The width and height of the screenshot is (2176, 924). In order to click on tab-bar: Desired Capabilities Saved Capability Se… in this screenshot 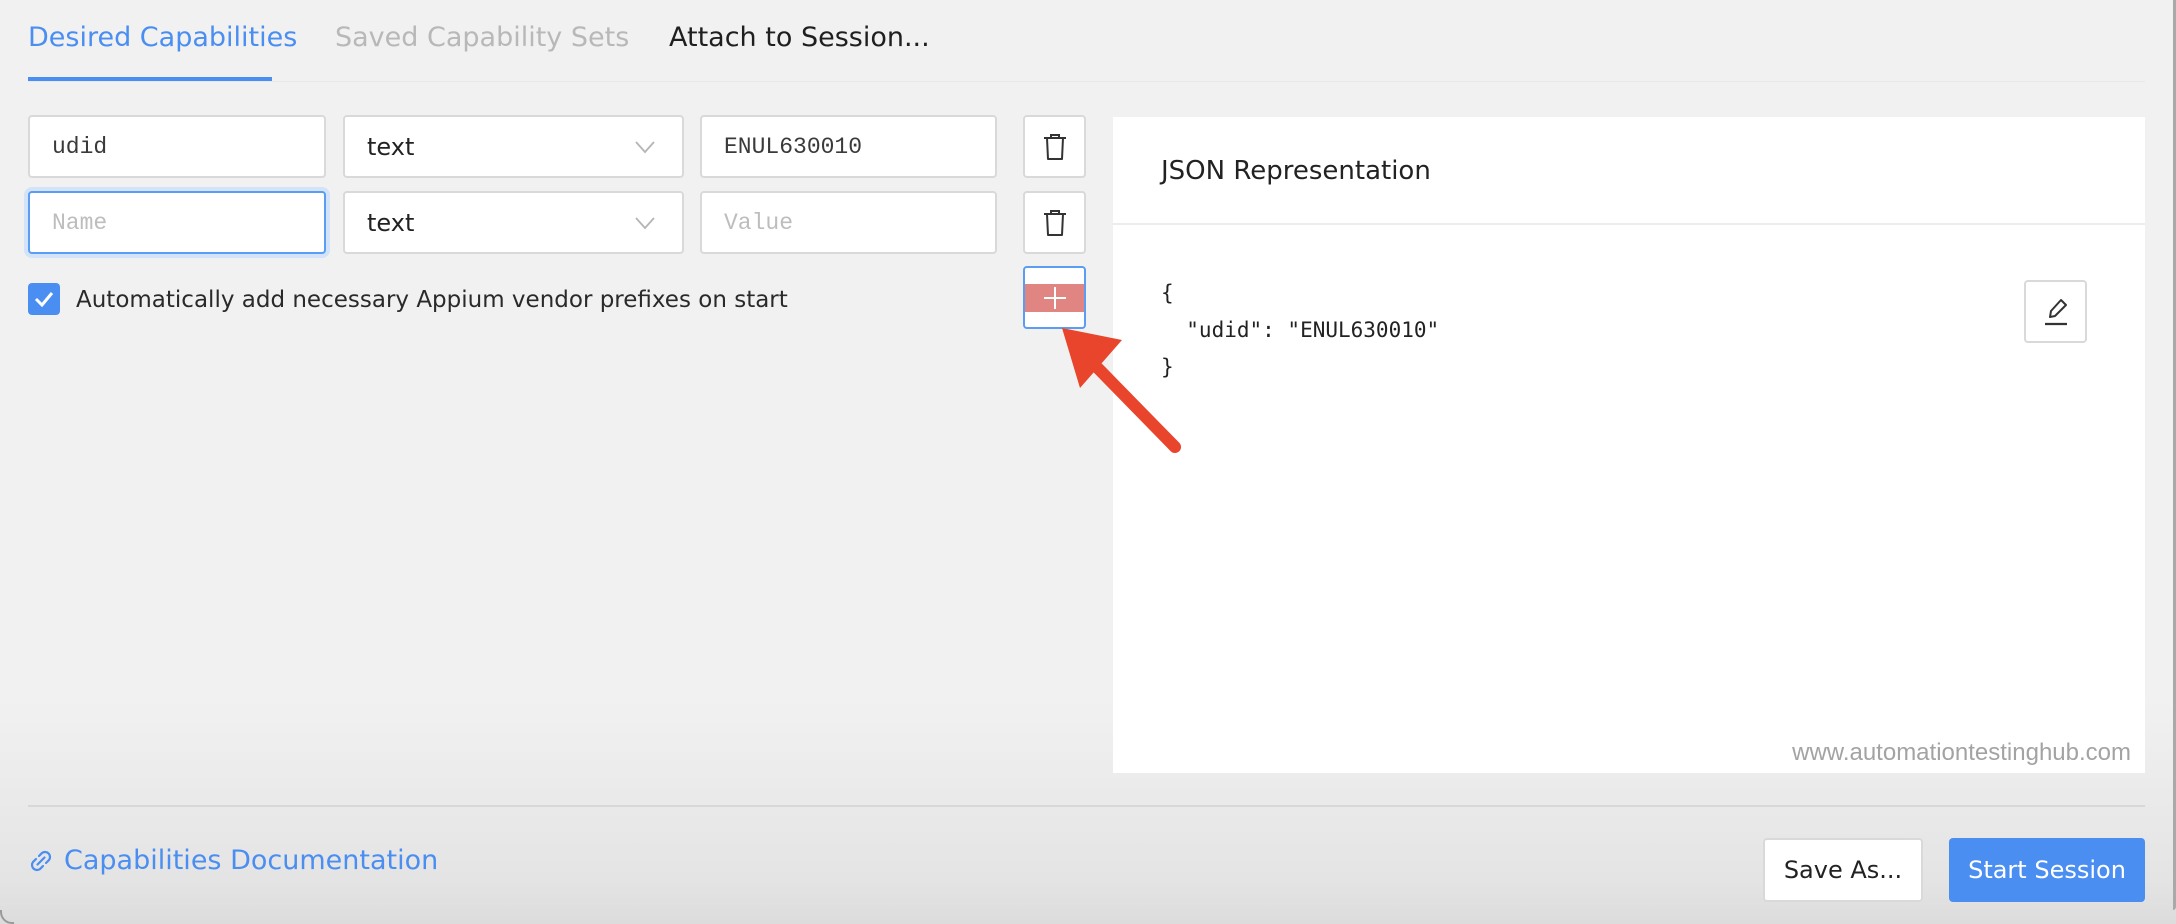, I will do `click(1086, 41)`.